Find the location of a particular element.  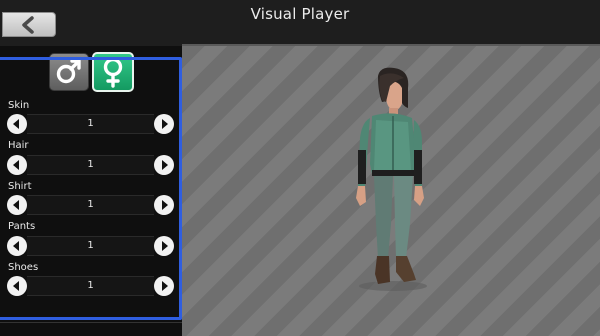

skin-prev-button is located at coordinates (17, 124).